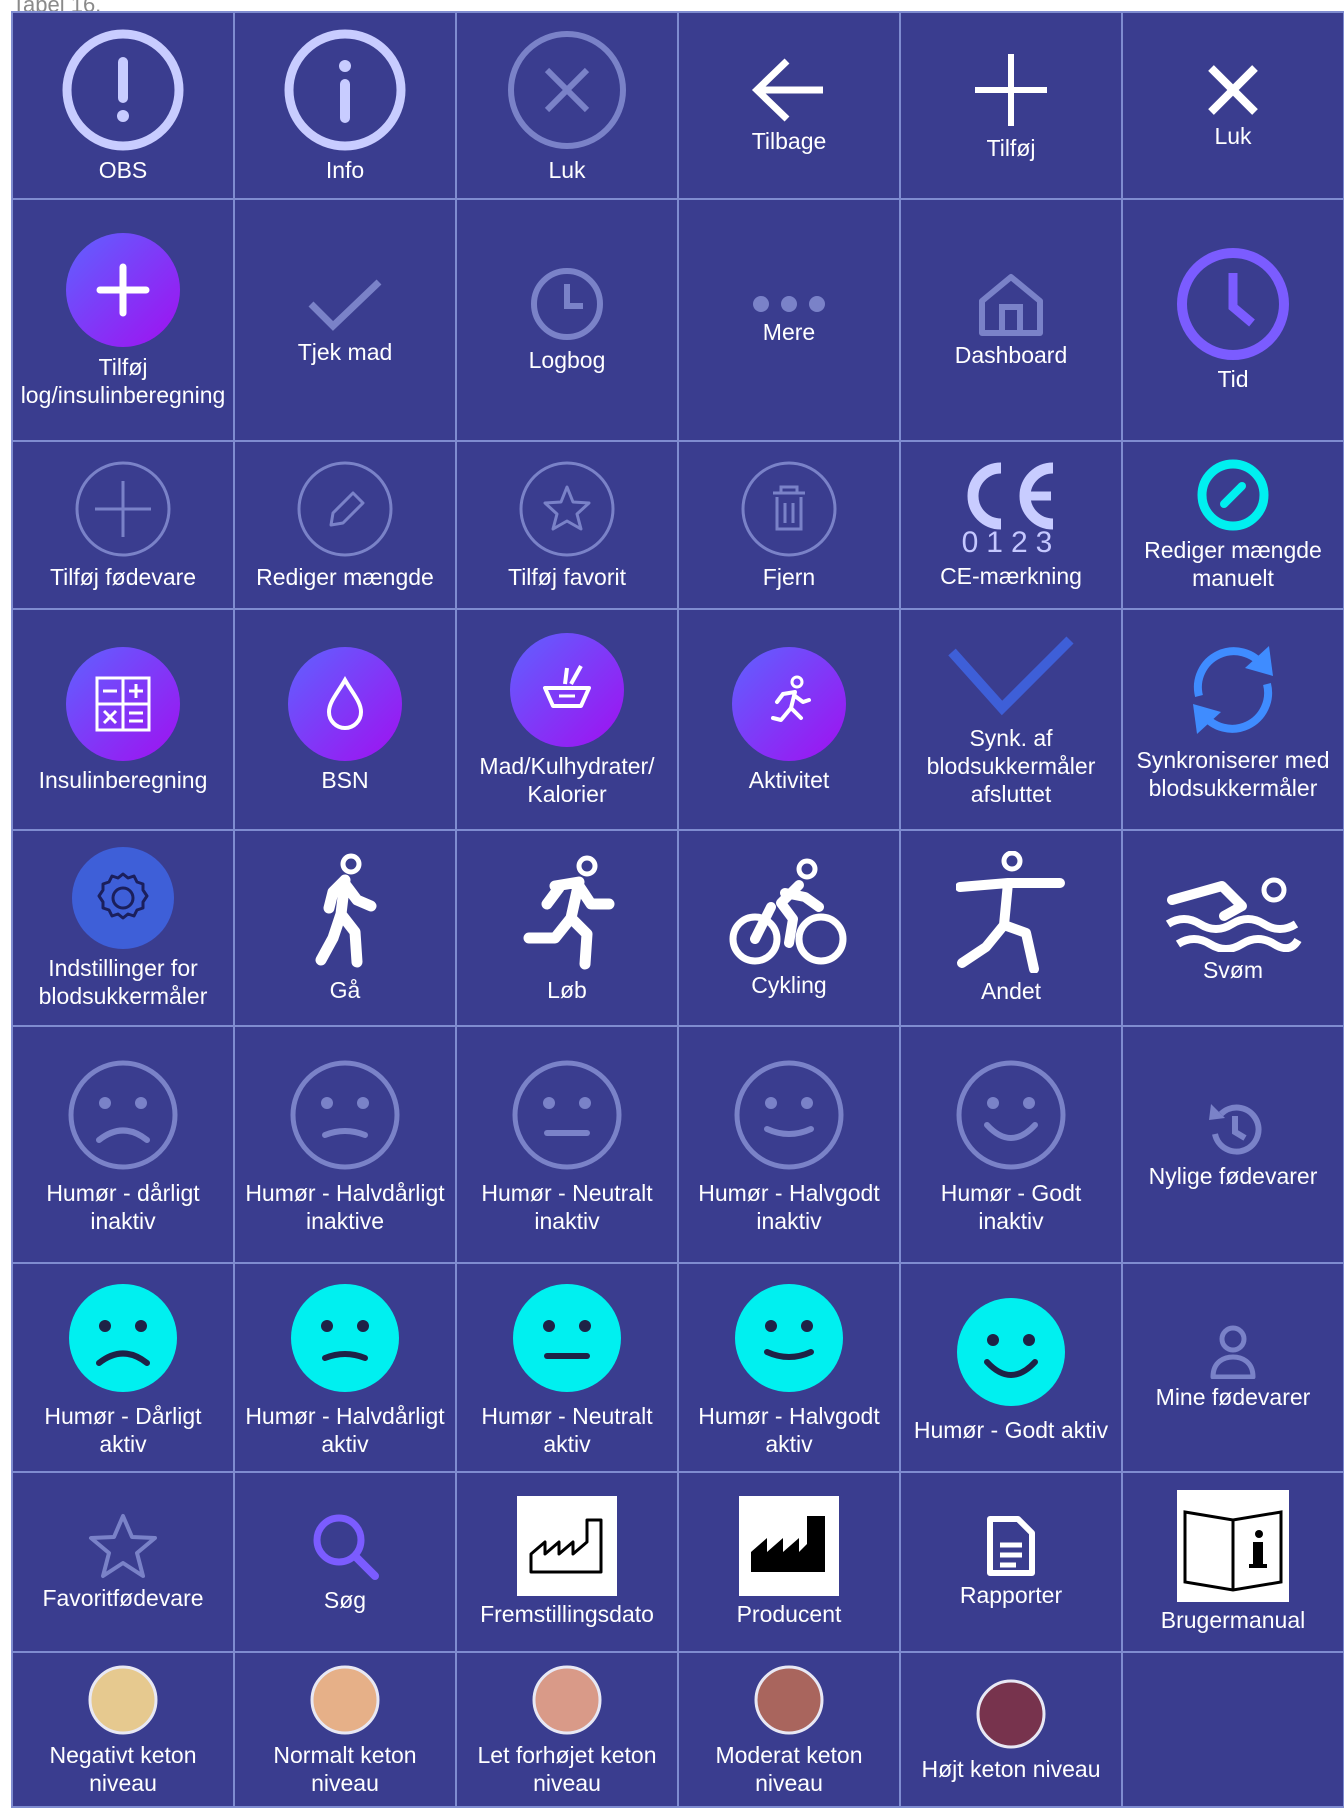 The height and width of the screenshot is (1808, 1344). I want to click on symbol-label: Tilføj fødevare, so click(123, 577).